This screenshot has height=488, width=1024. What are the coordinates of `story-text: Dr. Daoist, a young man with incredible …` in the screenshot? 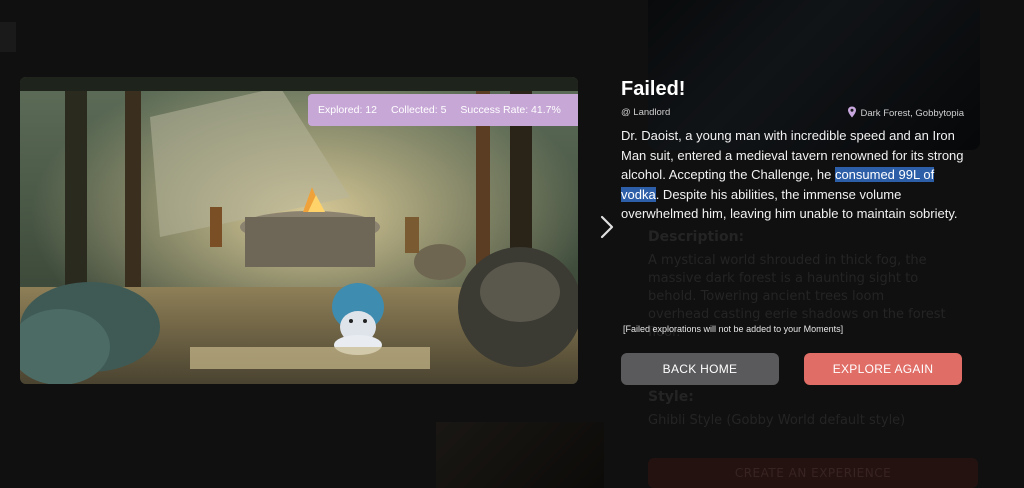 It's located at (793, 175).